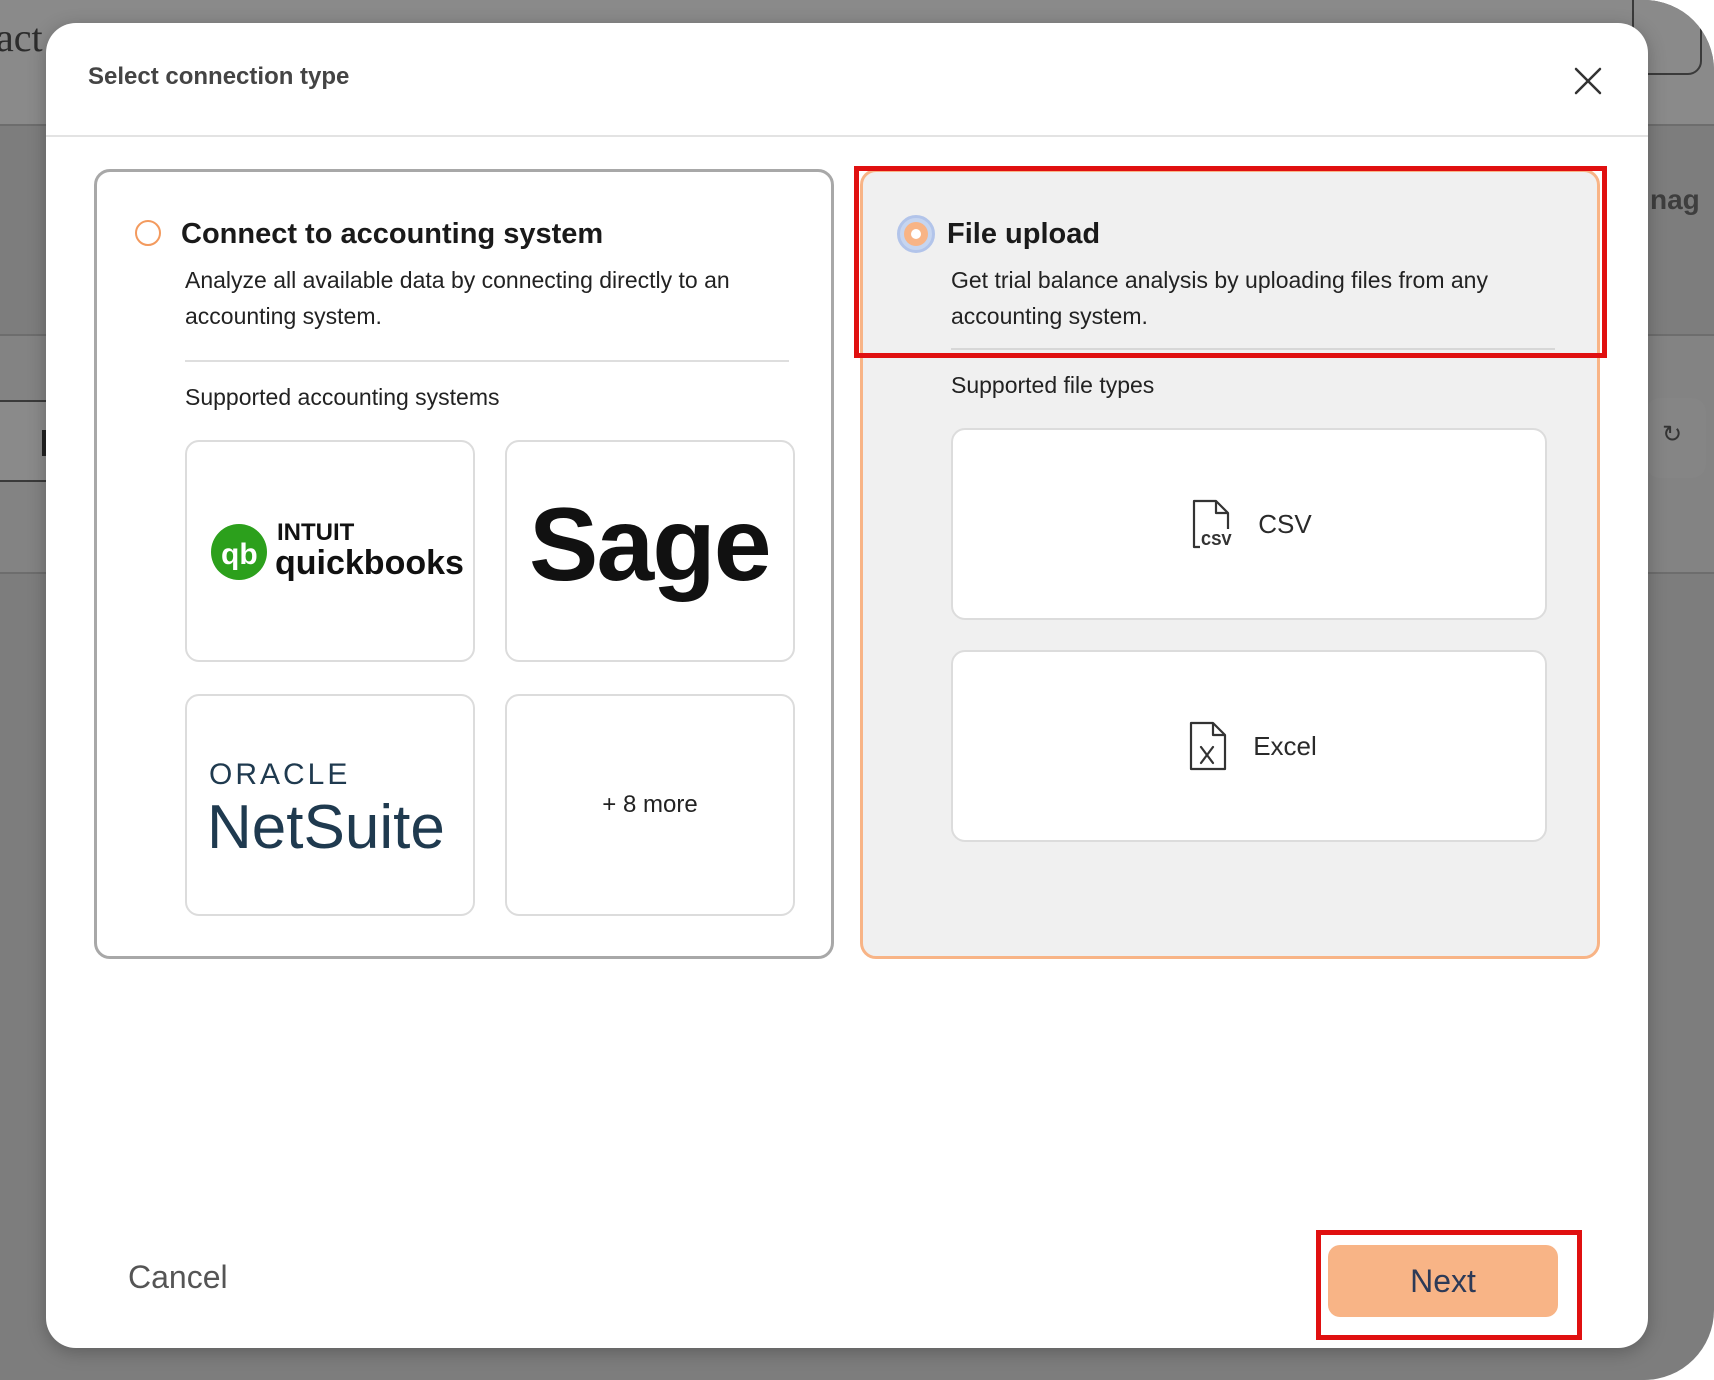 The width and height of the screenshot is (1714, 1380). Describe the element at coordinates (1675, 199) in the screenshot. I see `backdrop-label-fragment: nag` at that location.